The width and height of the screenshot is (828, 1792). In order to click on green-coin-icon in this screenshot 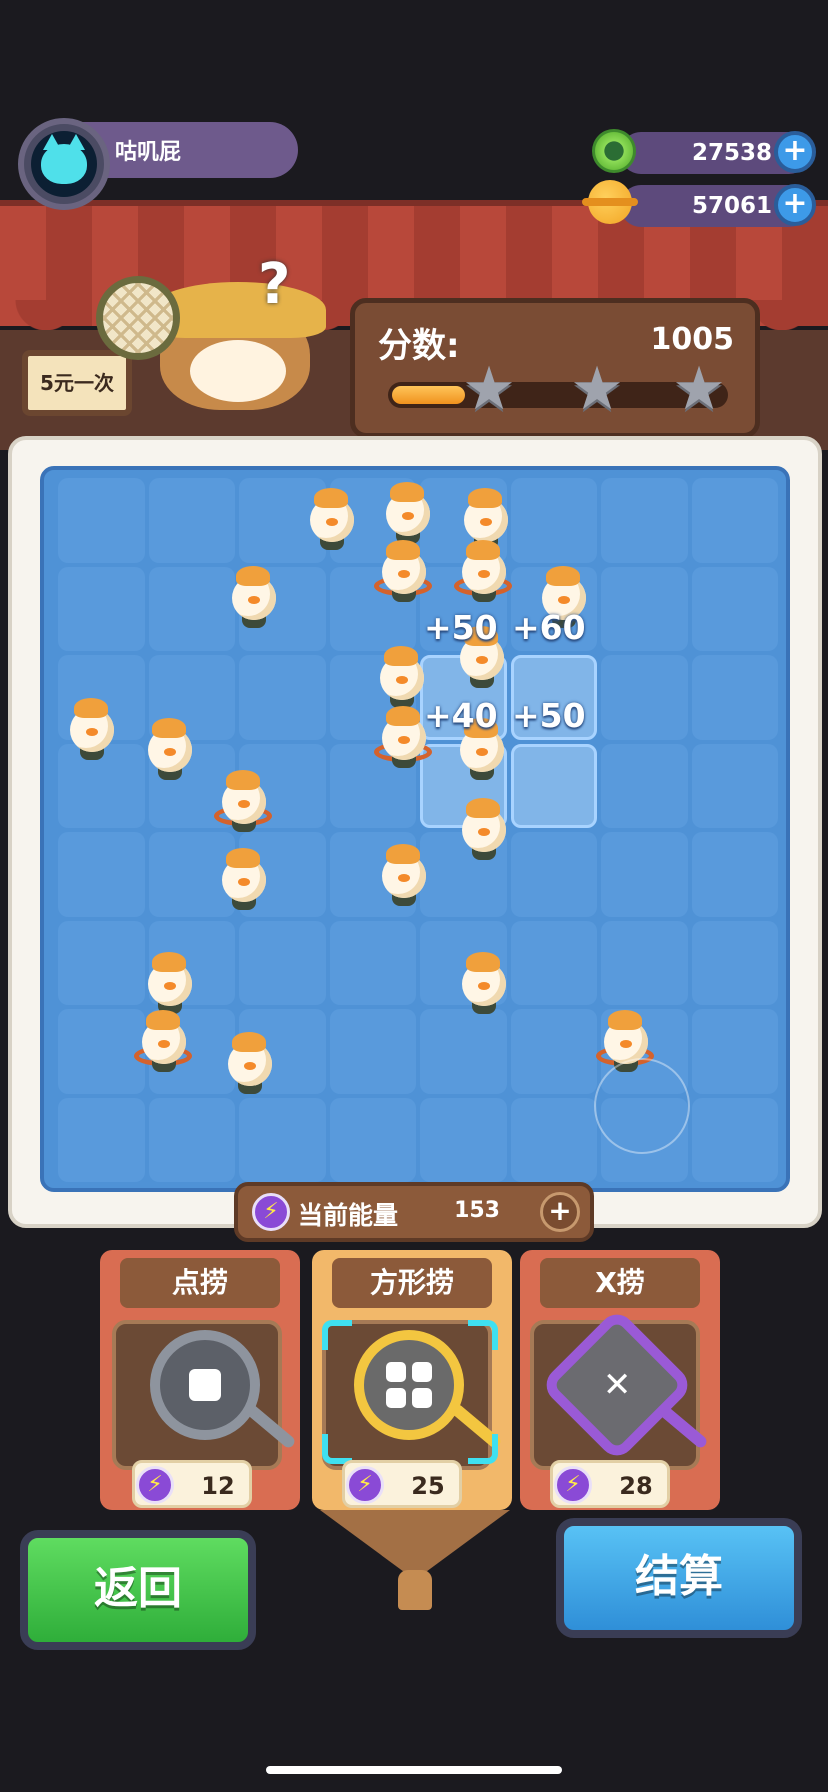, I will do `click(614, 151)`.